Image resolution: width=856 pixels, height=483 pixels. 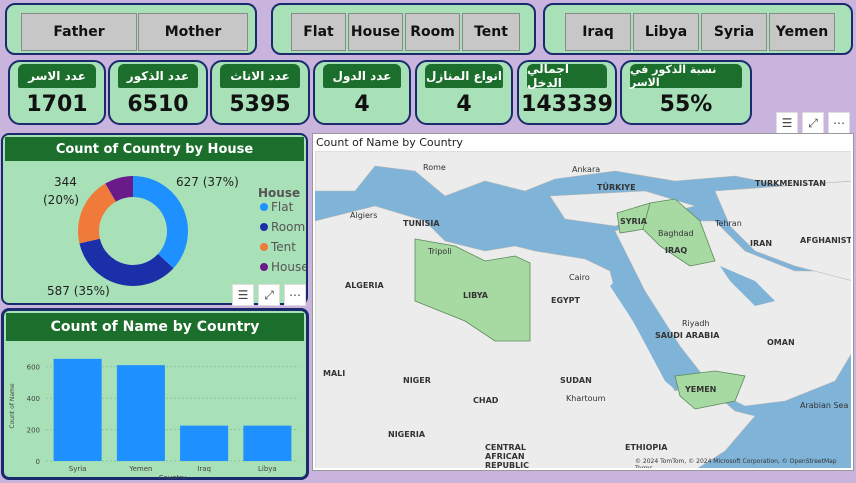 What do you see at coordinates (57, 104) in the screenshot?
I see `kpi-value: 1701` at bounding box center [57, 104].